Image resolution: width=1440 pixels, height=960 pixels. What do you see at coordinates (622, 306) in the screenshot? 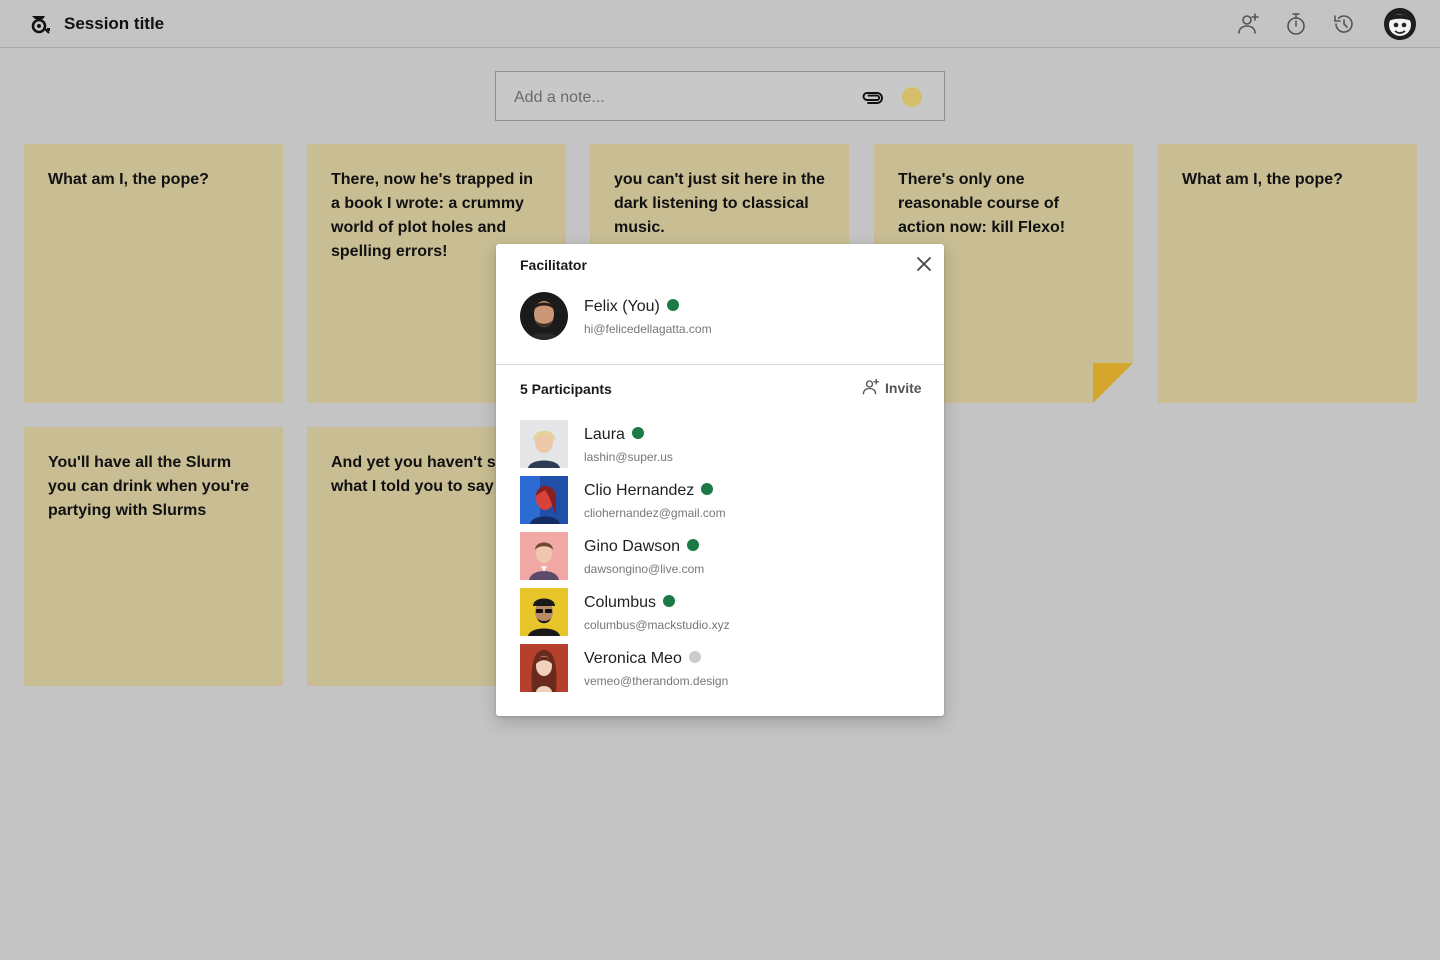
I see `facilitator-name-text: Felix (You)` at bounding box center [622, 306].